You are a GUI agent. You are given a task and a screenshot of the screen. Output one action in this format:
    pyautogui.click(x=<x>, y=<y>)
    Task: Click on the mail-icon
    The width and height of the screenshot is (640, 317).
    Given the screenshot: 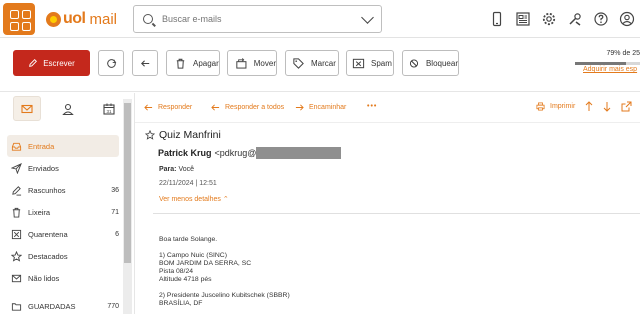 What is the action you would take?
    pyautogui.click(x=27, y=108)
    